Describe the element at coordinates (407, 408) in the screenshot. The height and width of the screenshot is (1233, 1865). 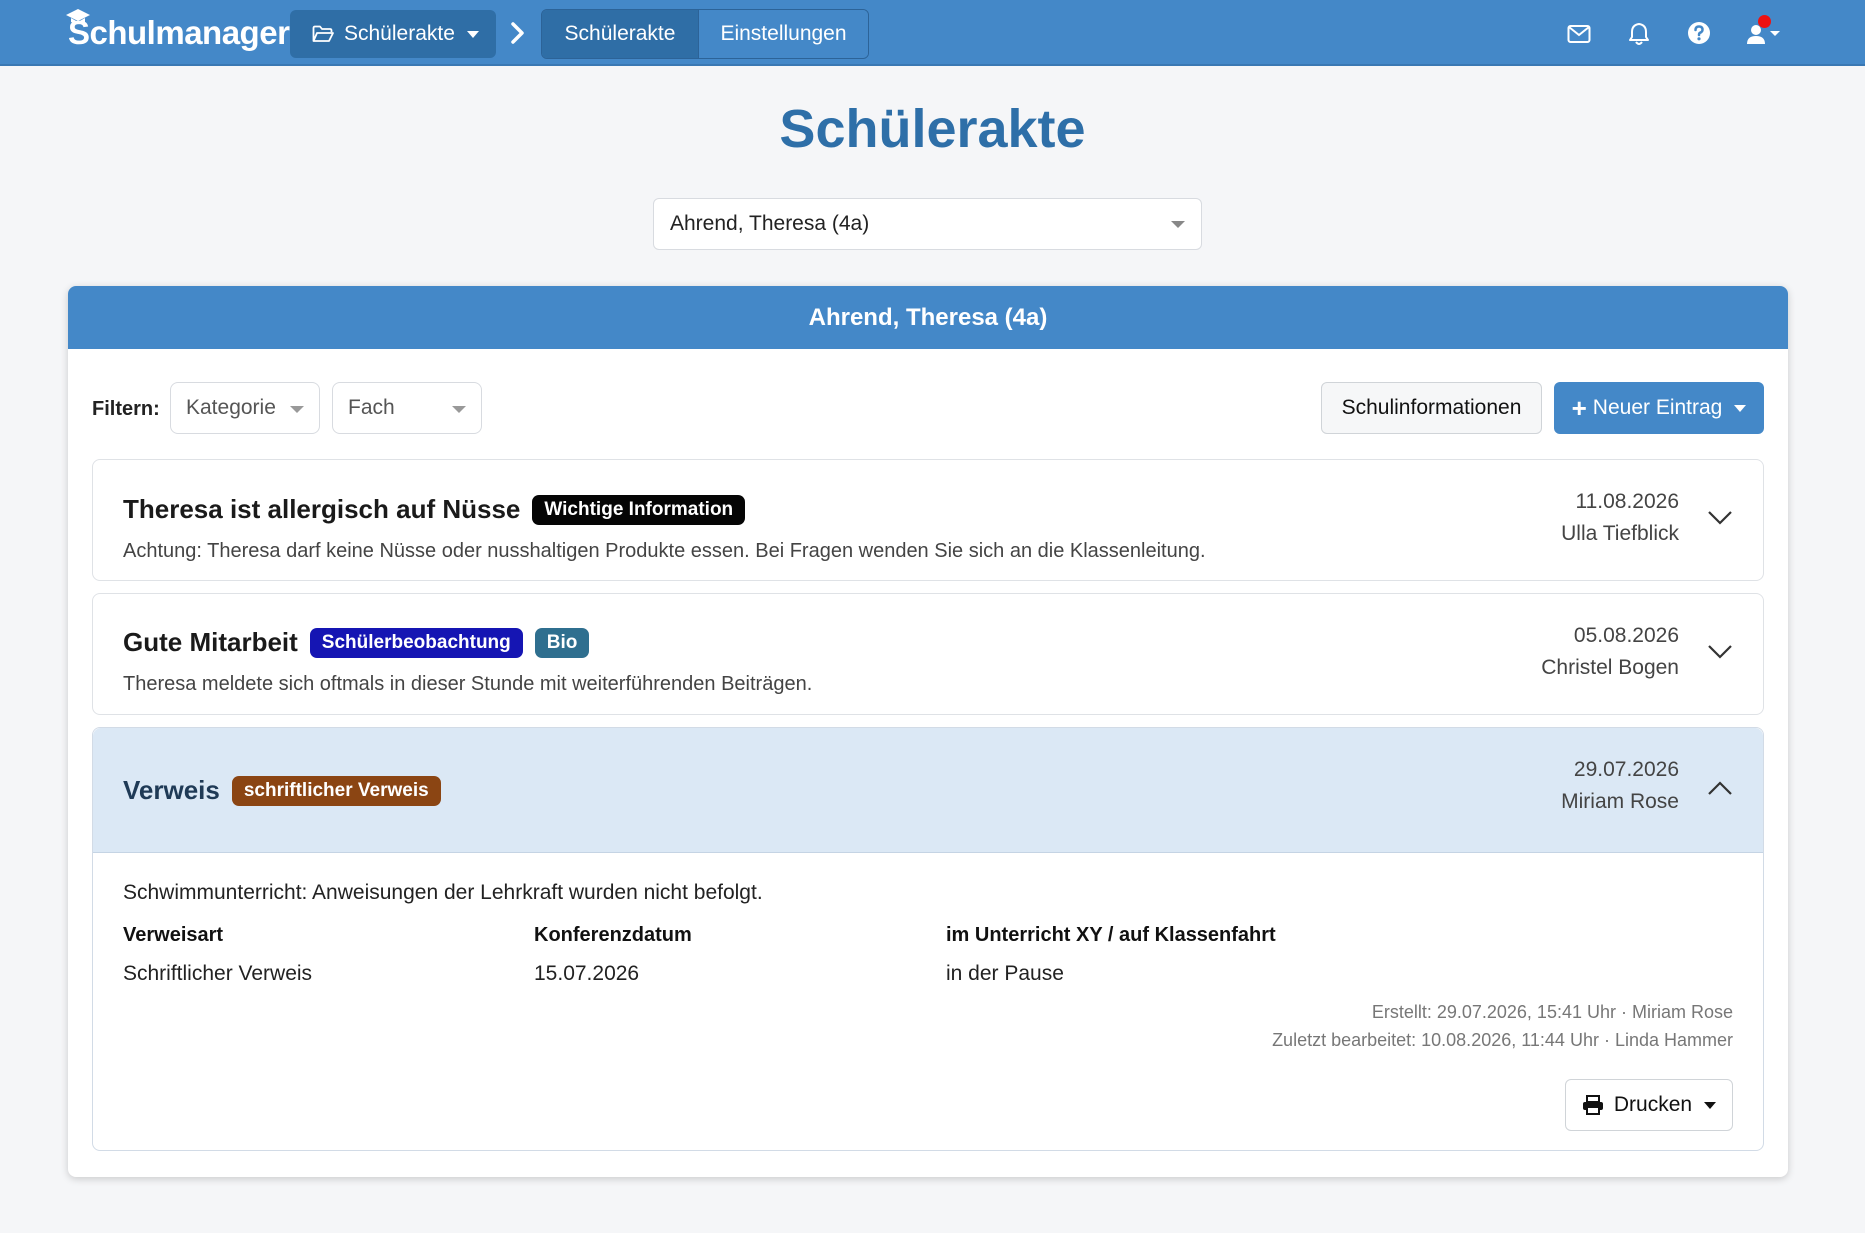
I see `subject-filter: Fach` at that location.